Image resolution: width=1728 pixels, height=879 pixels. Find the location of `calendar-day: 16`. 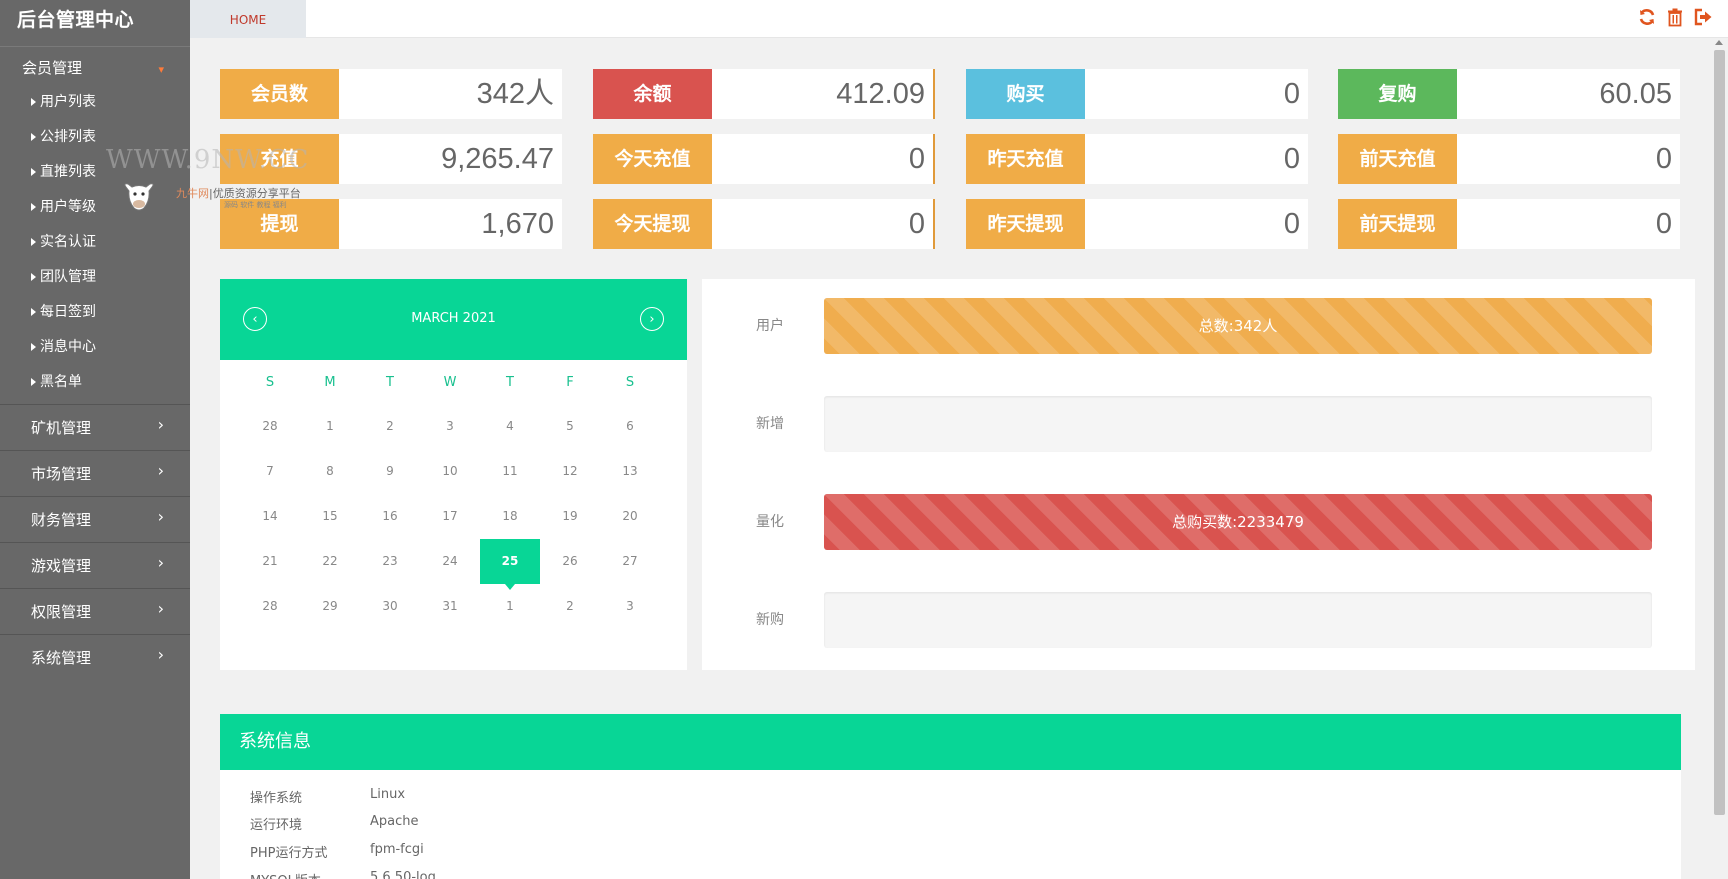

calendar-day: 16 is located at coordinates (390, 516).